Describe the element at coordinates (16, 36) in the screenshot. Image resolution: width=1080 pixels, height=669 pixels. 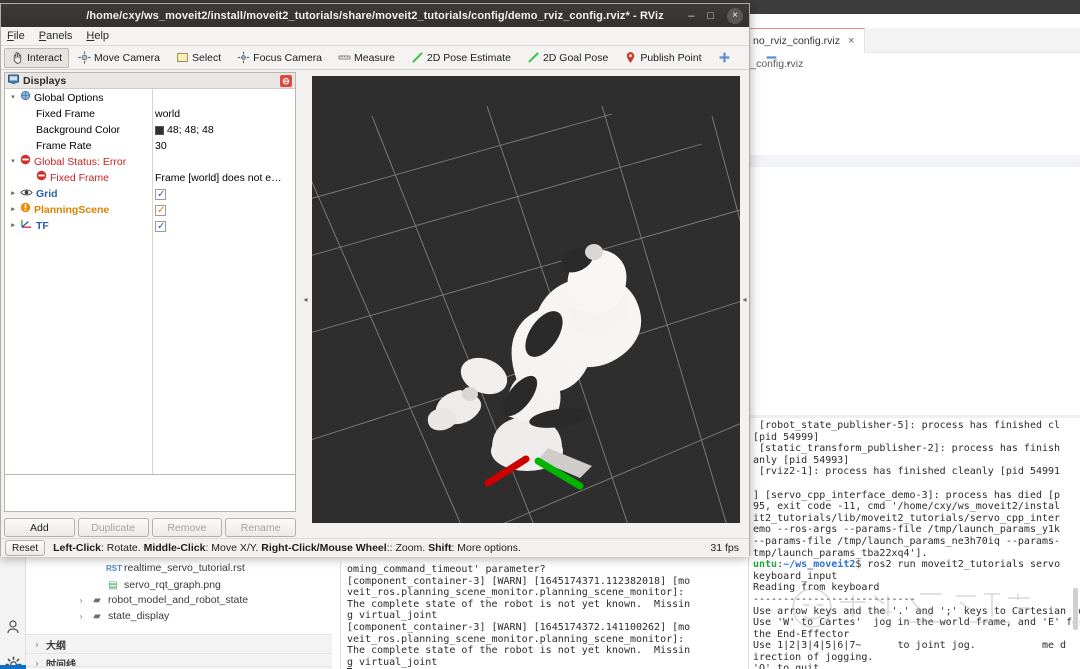
I see `menu-file: File` at that location.